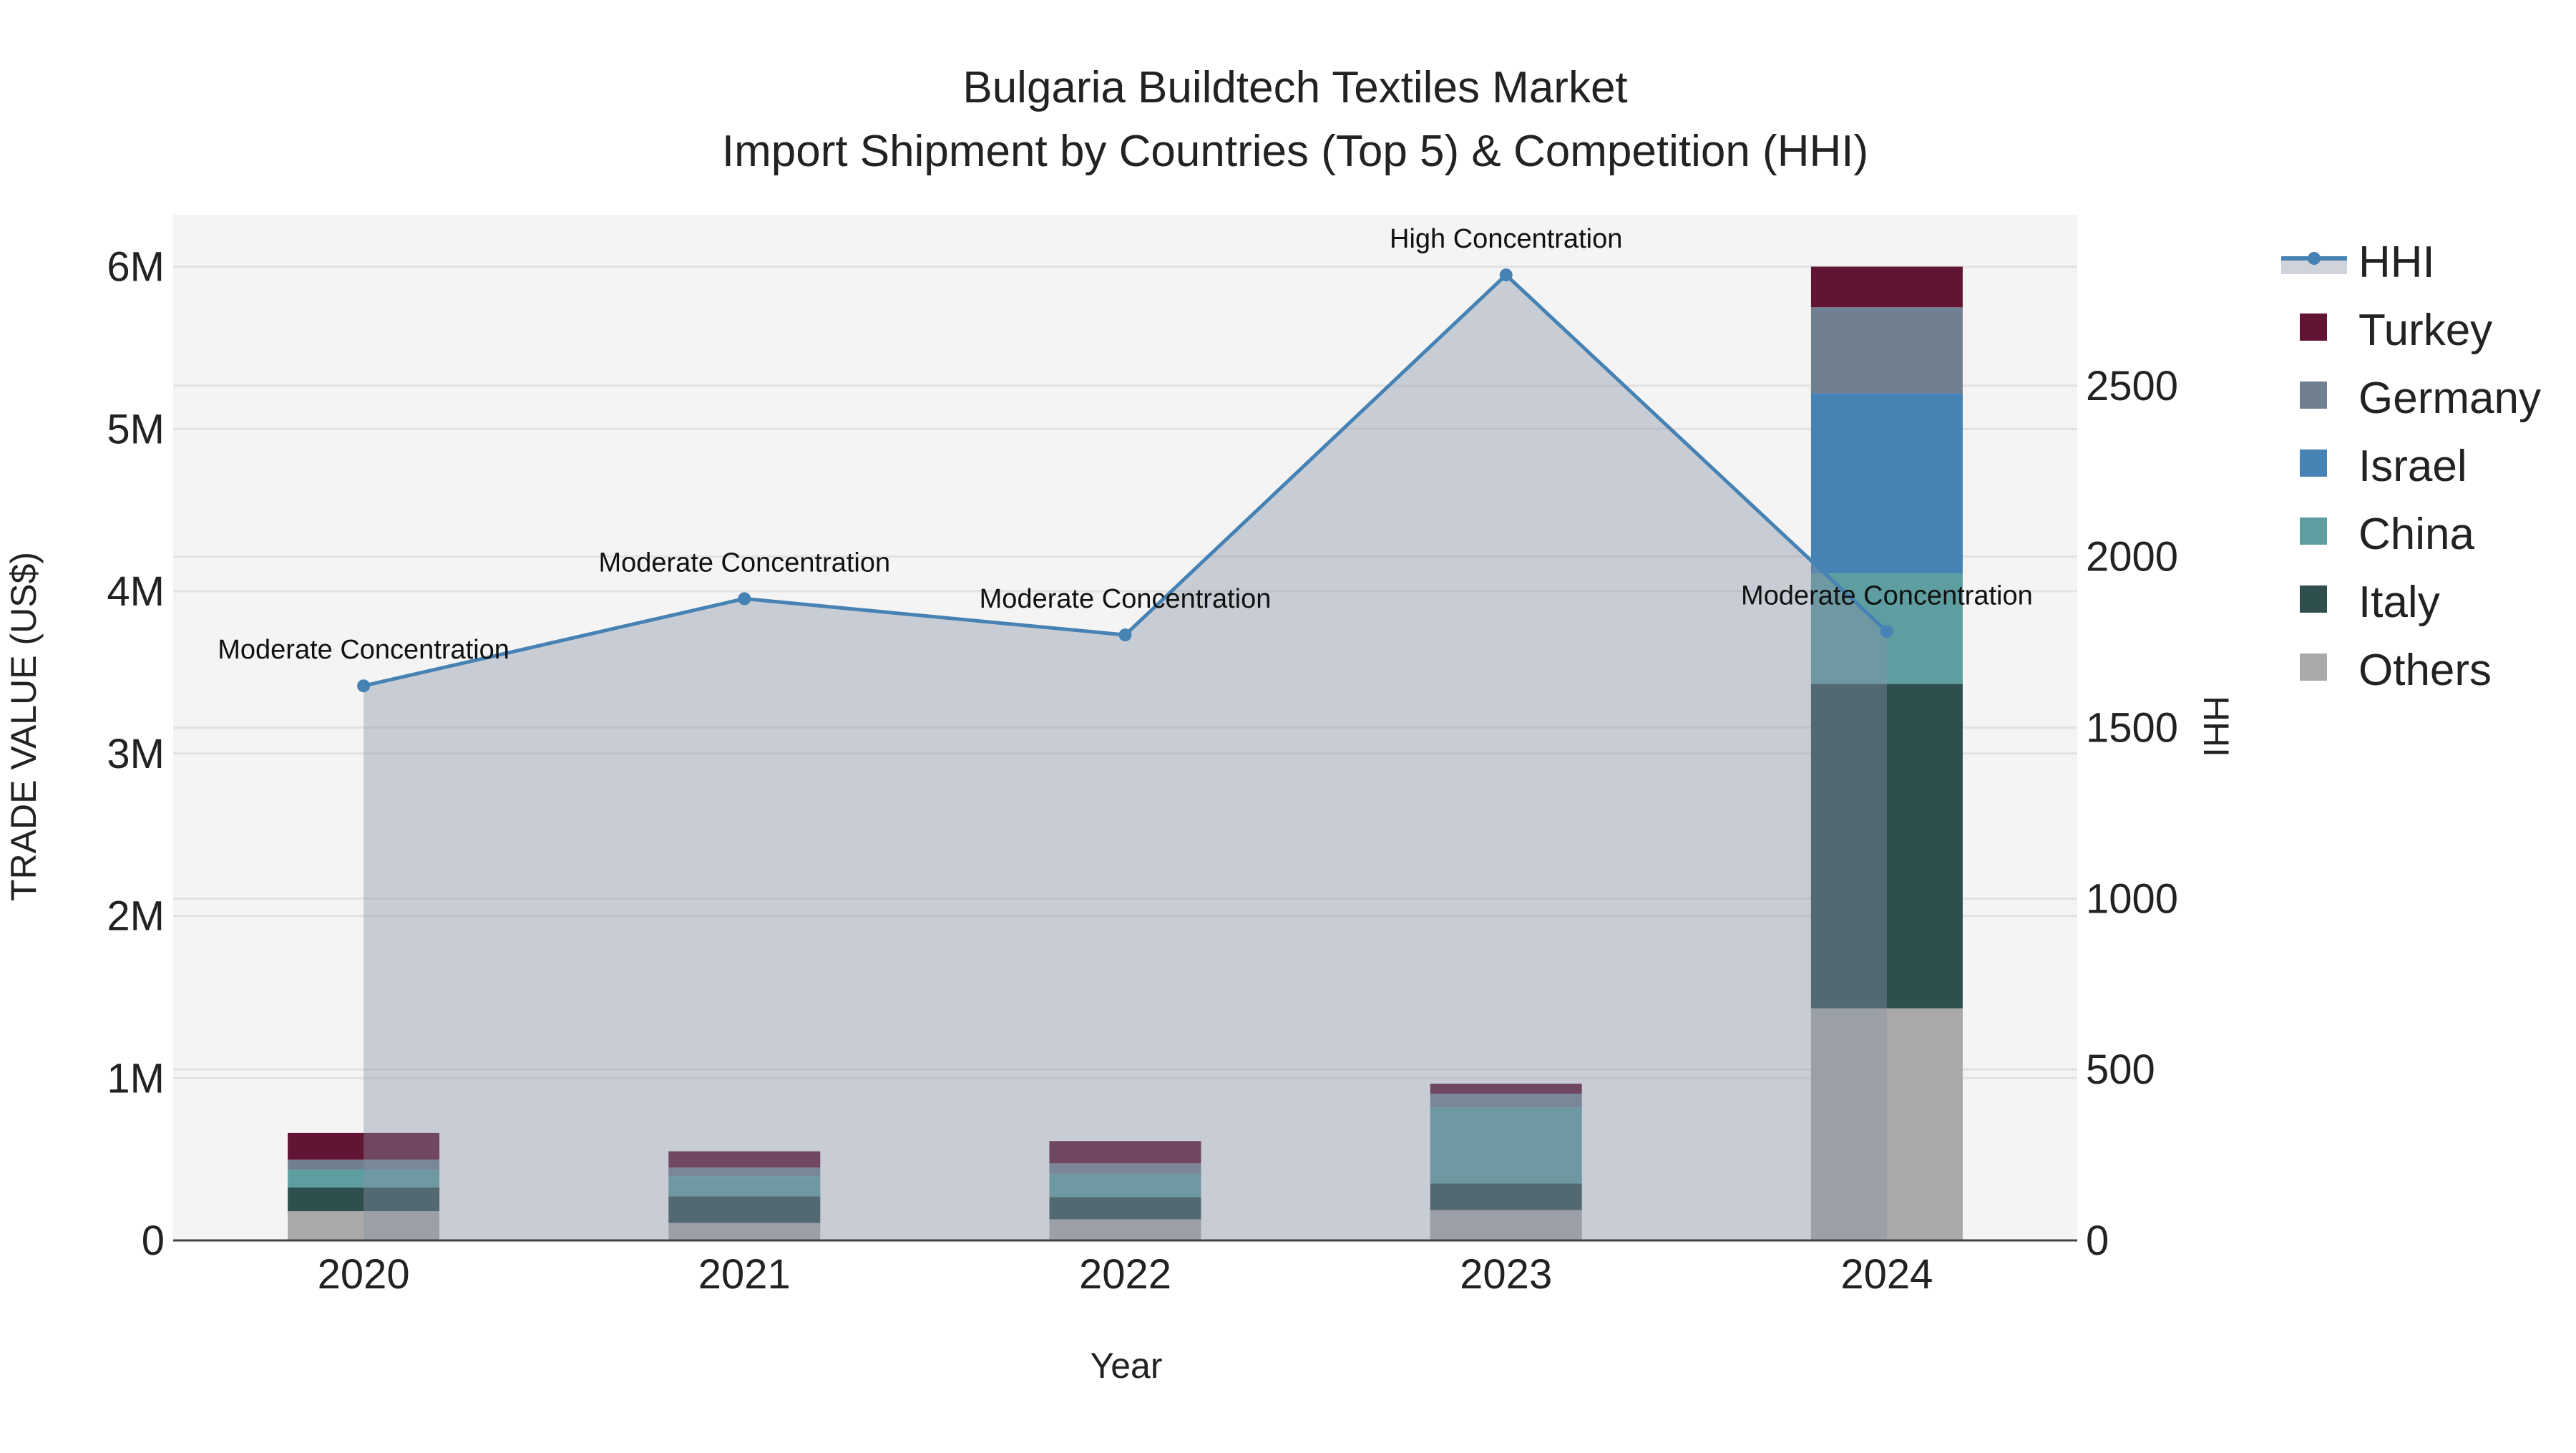 The height and width of the screenshot is (1453, 2576). Describe the element at coordinates (1886, 631) in the screenshot. I see `hhi-point-2024` at that location.